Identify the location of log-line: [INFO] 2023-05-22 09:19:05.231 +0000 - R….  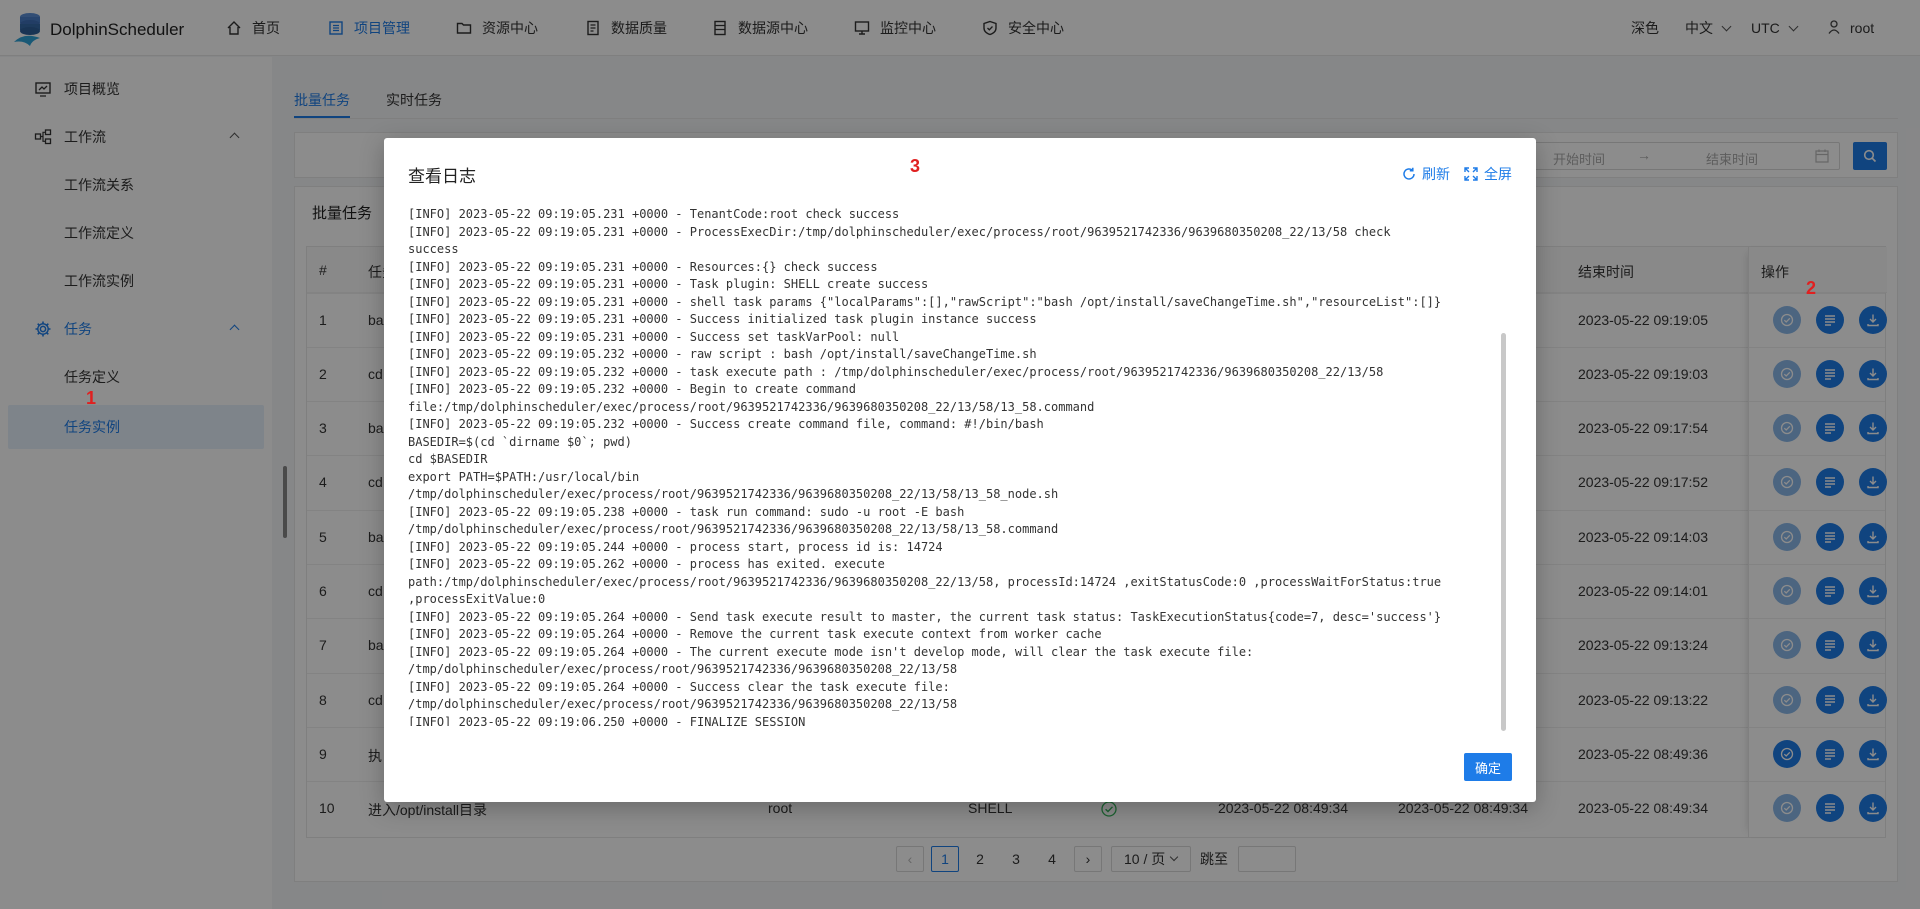
(643, 266).